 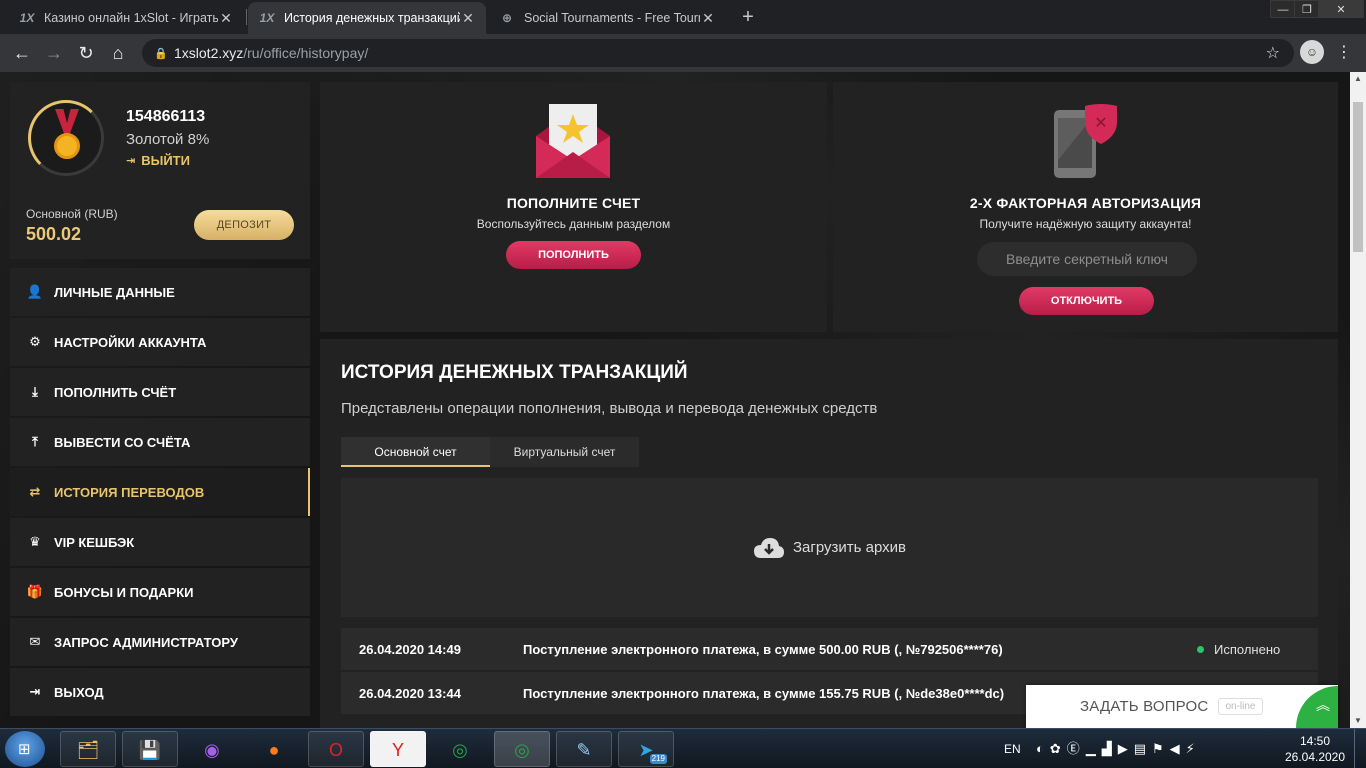 I want to click on menu-item-withdraw: ⤒ ВЫВЕСТИ СО СЧЁТА, so click(x=160, y=442).